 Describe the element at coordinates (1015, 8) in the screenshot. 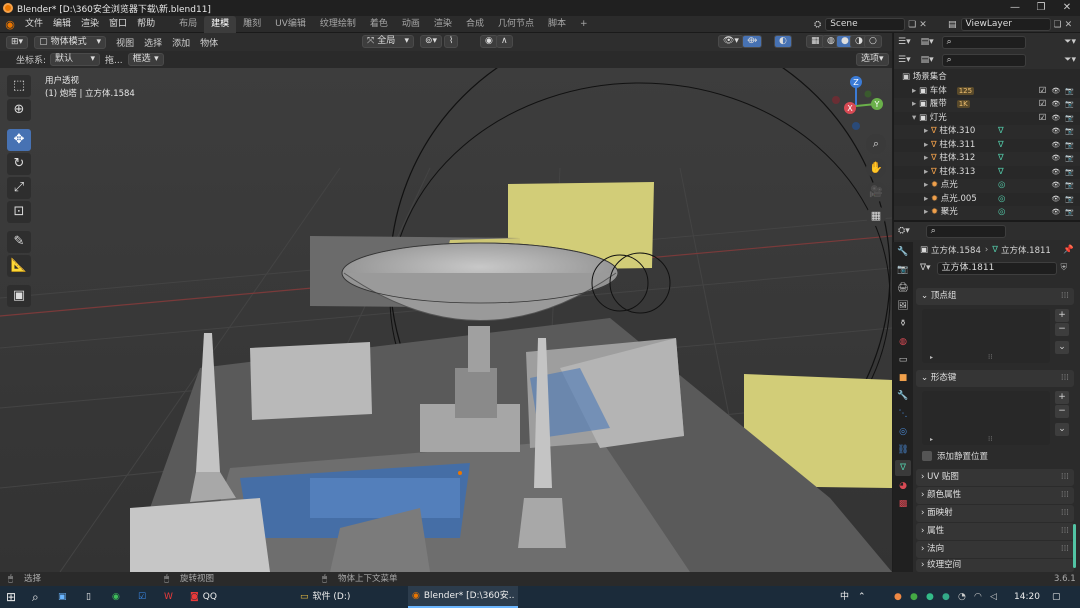

I see `minimize-icon: —` at that location.